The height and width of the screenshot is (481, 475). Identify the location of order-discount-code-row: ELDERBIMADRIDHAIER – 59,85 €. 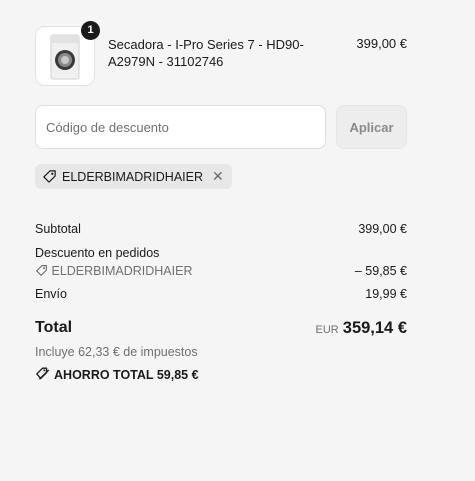
(221, 271).